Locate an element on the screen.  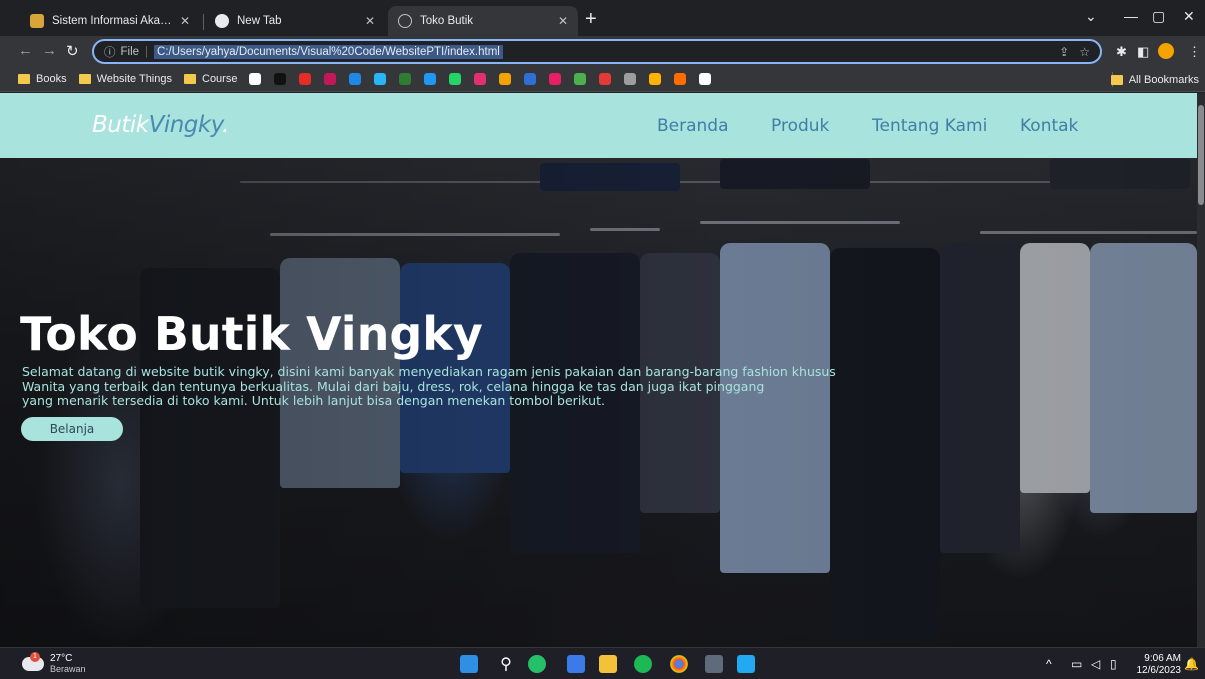
clock-time: 9:06 AM is located at coordinates (1162, 658).